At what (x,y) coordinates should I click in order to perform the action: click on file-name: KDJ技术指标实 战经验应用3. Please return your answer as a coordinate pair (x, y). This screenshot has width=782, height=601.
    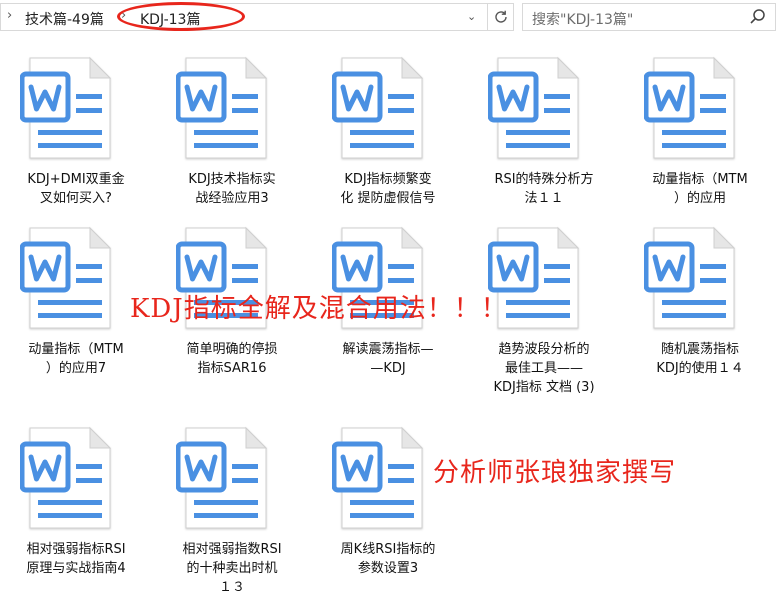
    Looking at the image, I should click on (232, 189).